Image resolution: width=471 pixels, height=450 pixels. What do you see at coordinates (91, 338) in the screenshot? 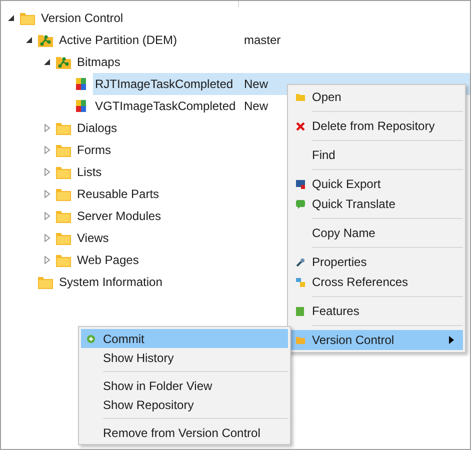
I see `plus-icon` at bounding box center [91, 338].